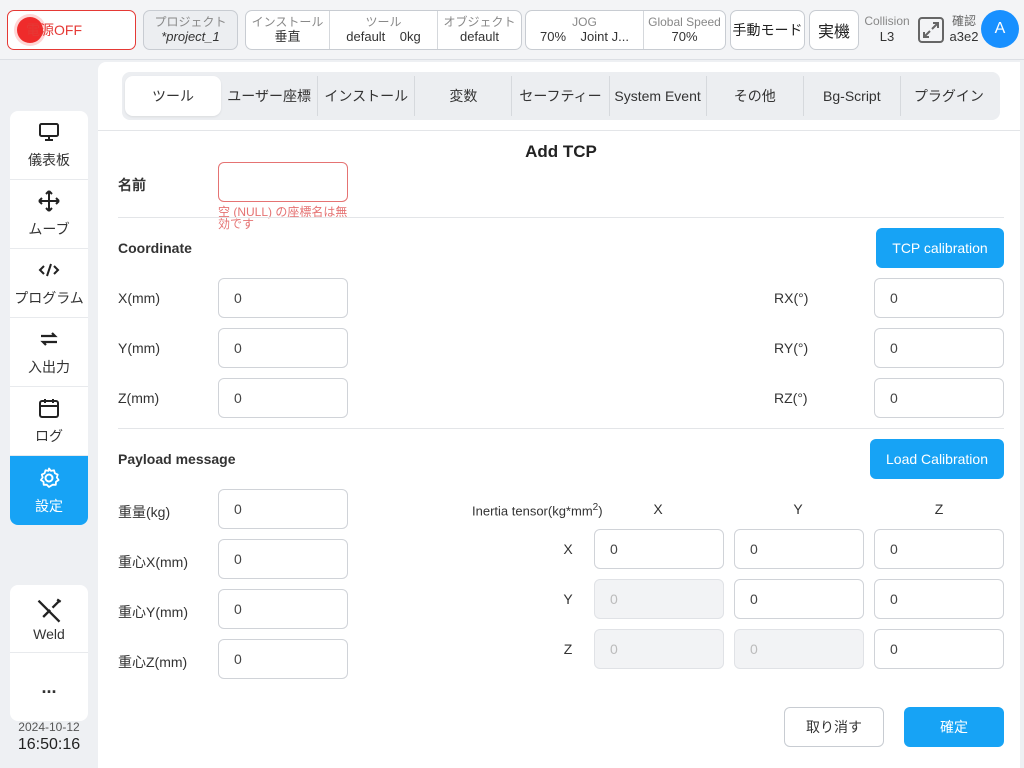 The height and width of the screenshot is (768, 1024). Describe the element at coordinates (852, 96) in the screenshot. I see `tab-bg-script: Bg-Script` at that location.